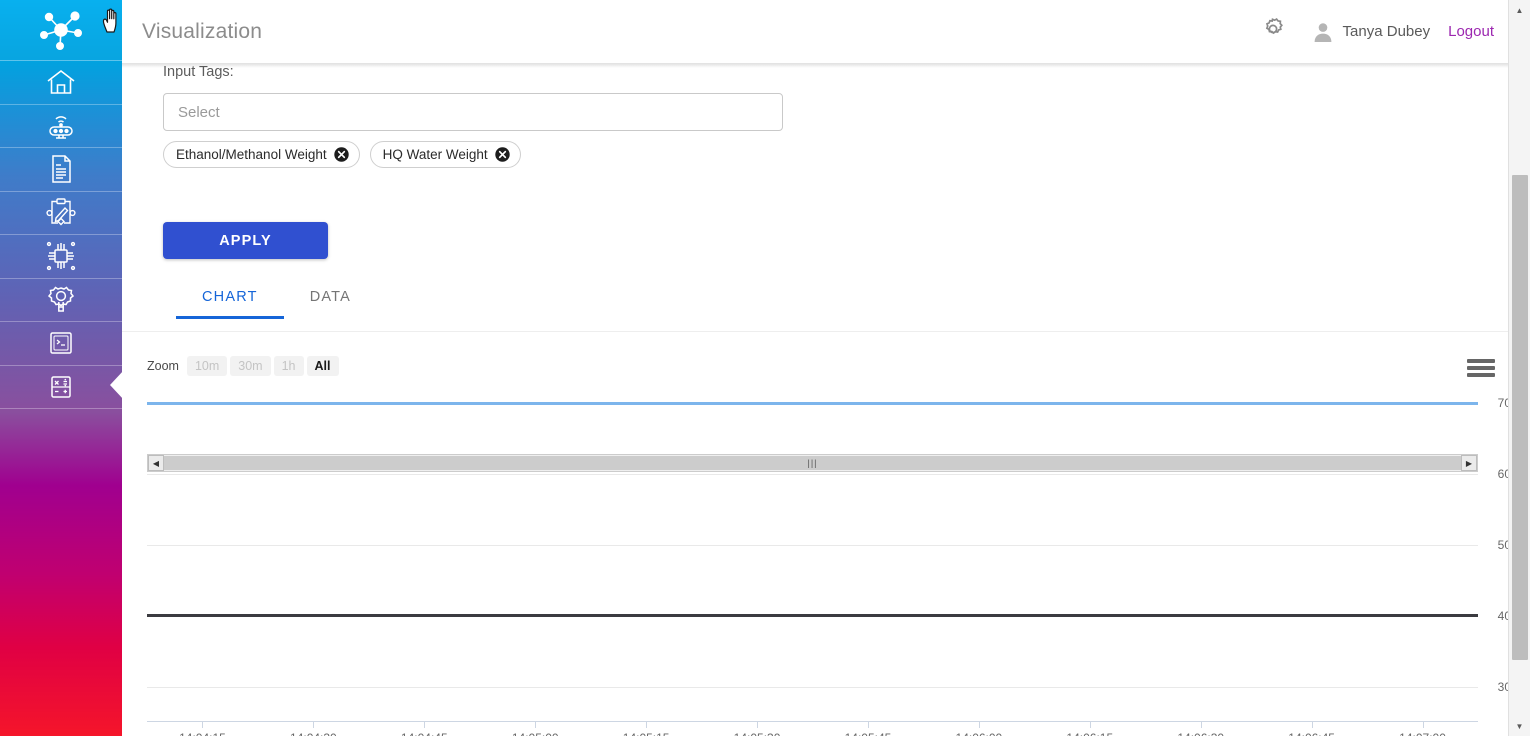 This screenshot has width=1530, height=736. I want to click on chevron-left-icon, so click(116, 387).